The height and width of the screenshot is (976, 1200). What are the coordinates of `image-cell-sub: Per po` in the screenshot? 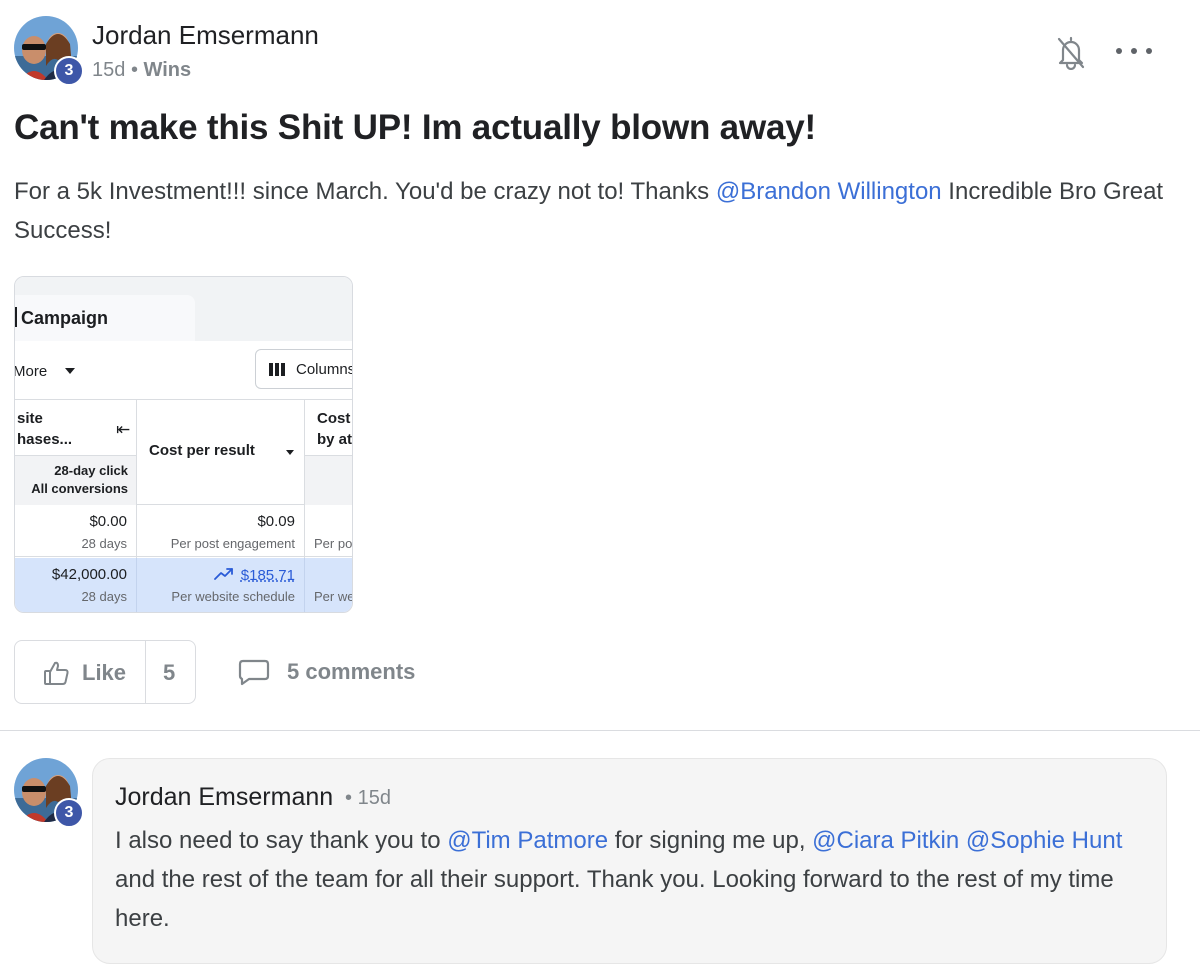 It's located at (333, 543).